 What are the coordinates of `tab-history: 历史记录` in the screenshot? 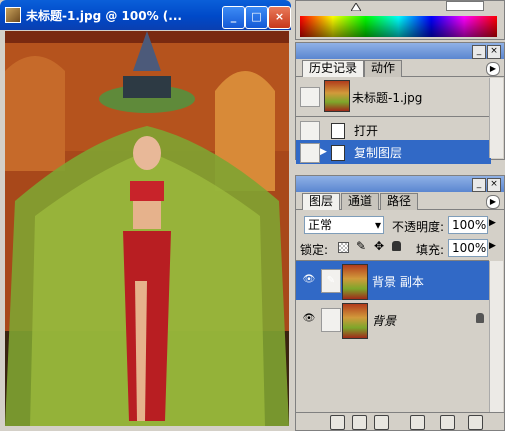 It's located at (333, 68).